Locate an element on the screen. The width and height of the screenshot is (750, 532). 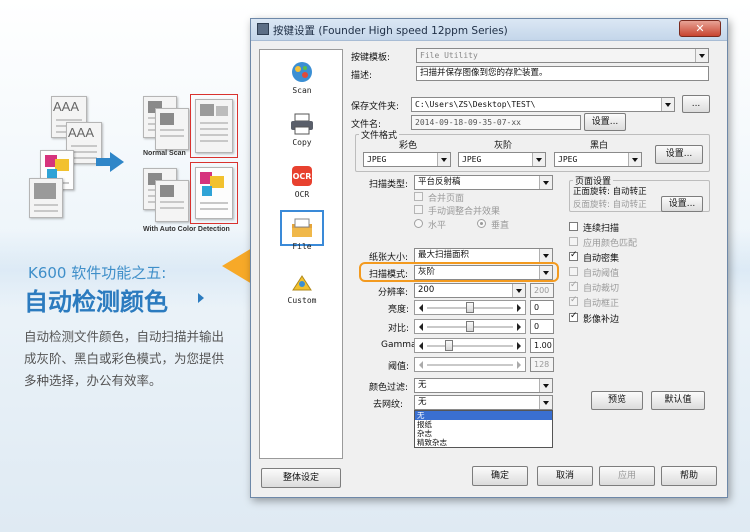
title-bar: 按键设置 (Founder High speed 12ppm Series) ✕ is located at coordinates (489, 30).